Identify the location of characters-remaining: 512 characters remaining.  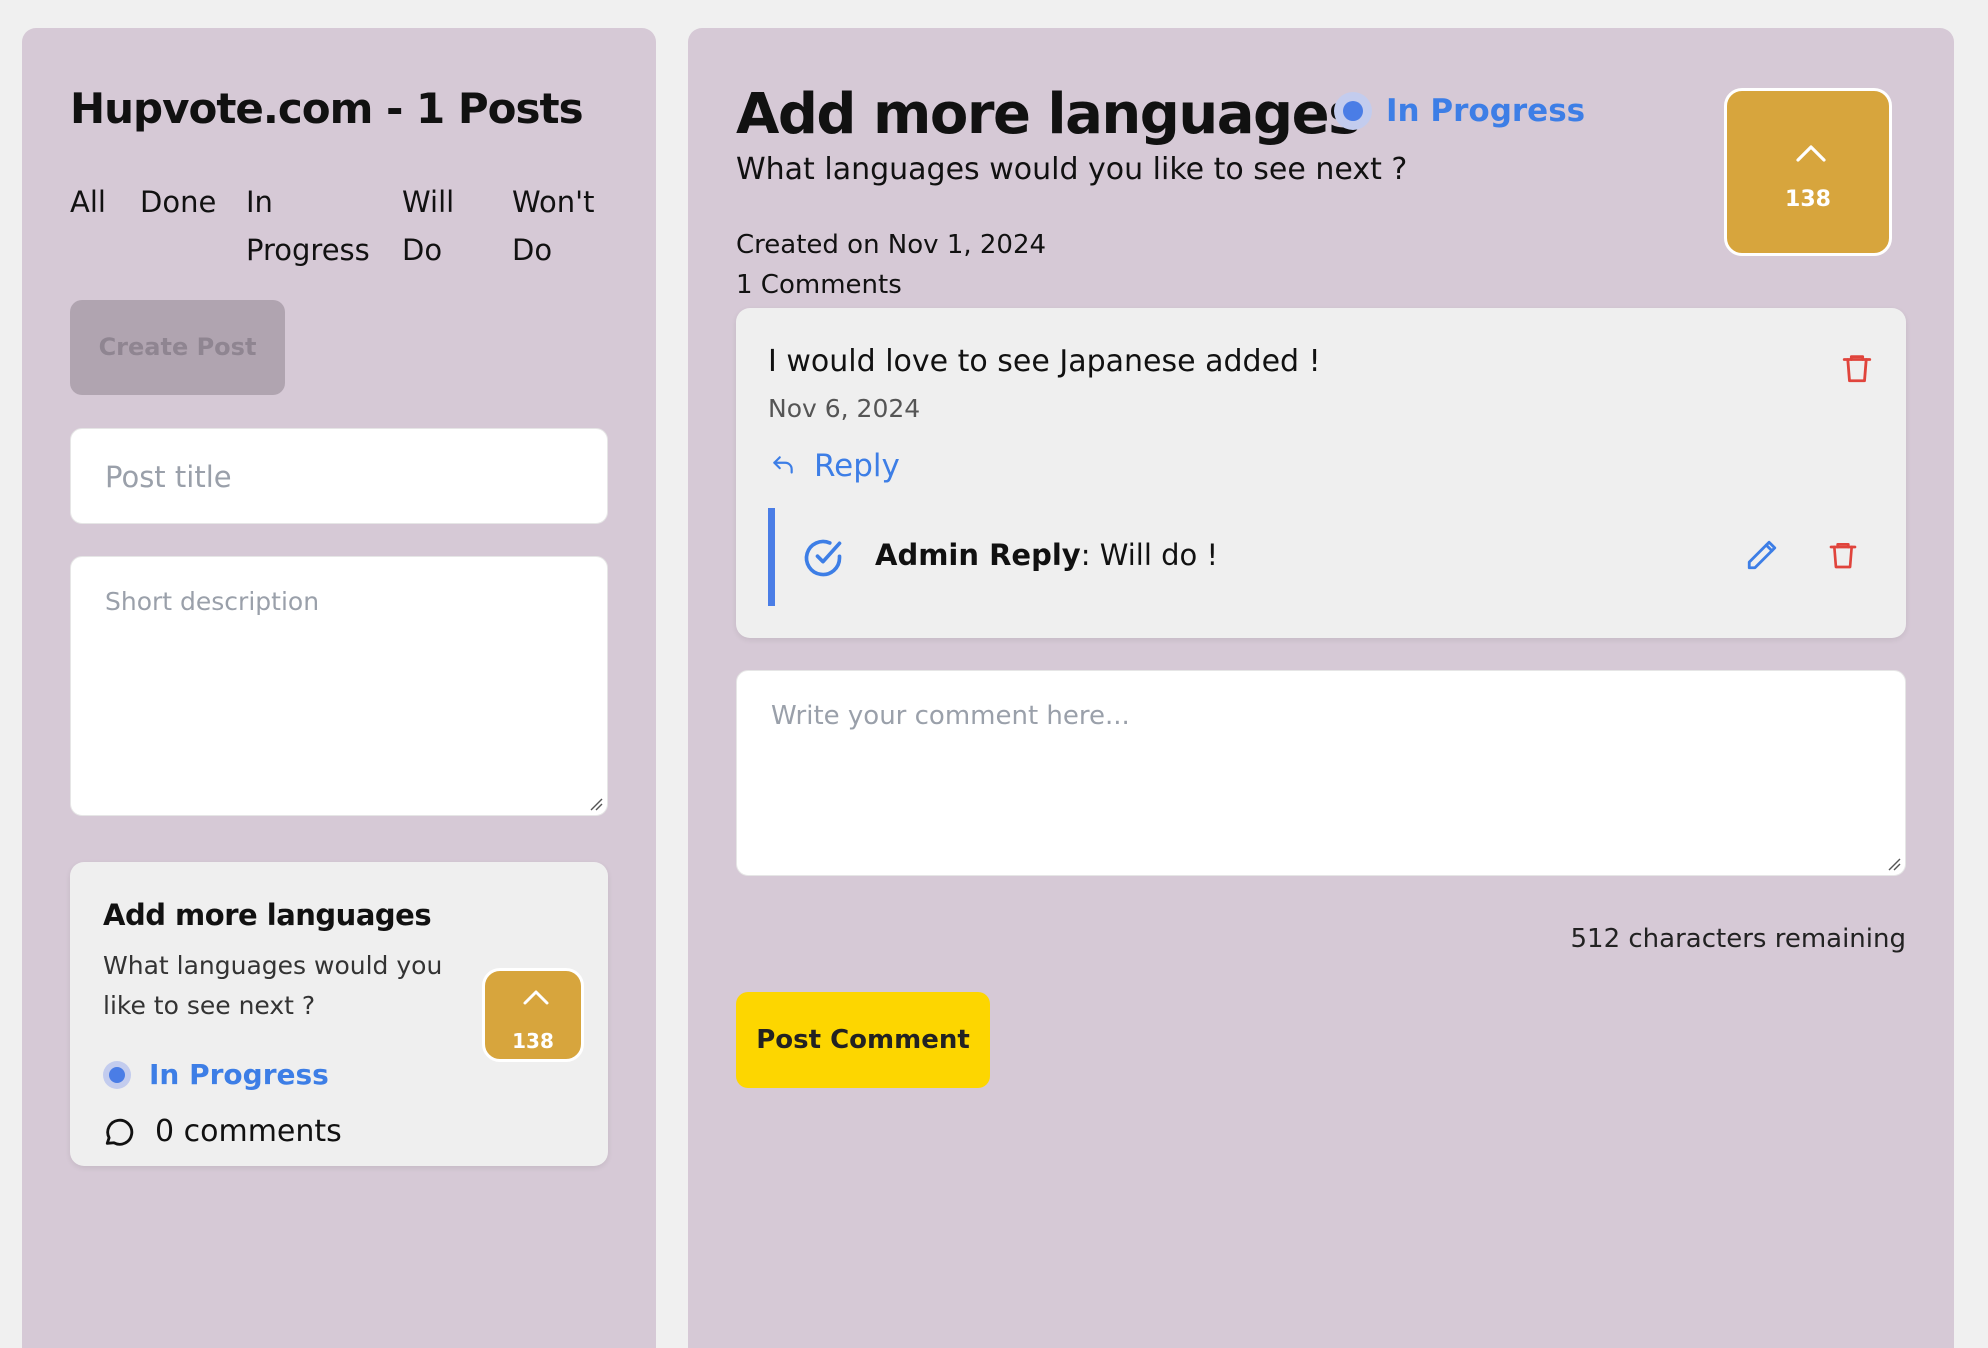
(1738, 939).